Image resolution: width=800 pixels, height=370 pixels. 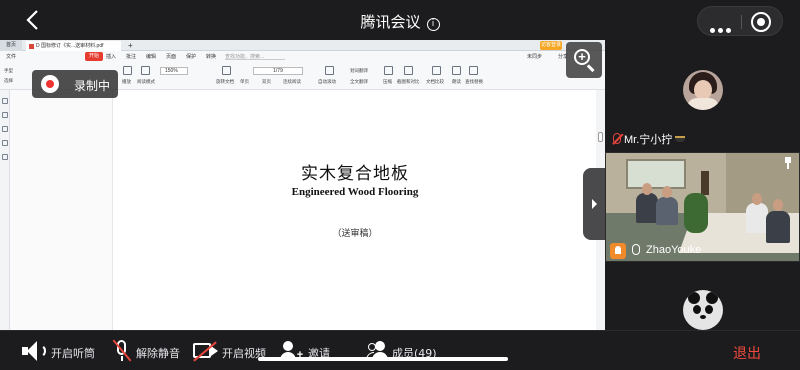 What do you see at coordinates (127, 70) in the screenshot?
I see `play-icon` at bounding box center [127, 70].